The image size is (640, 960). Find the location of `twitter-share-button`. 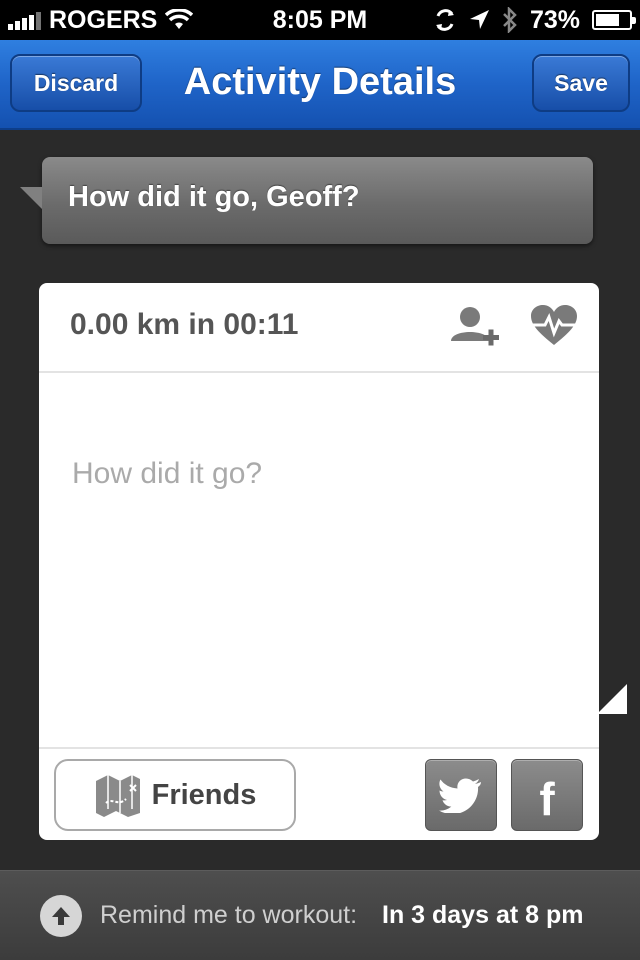

twitter-share-button is located at coordinates (461, 795).